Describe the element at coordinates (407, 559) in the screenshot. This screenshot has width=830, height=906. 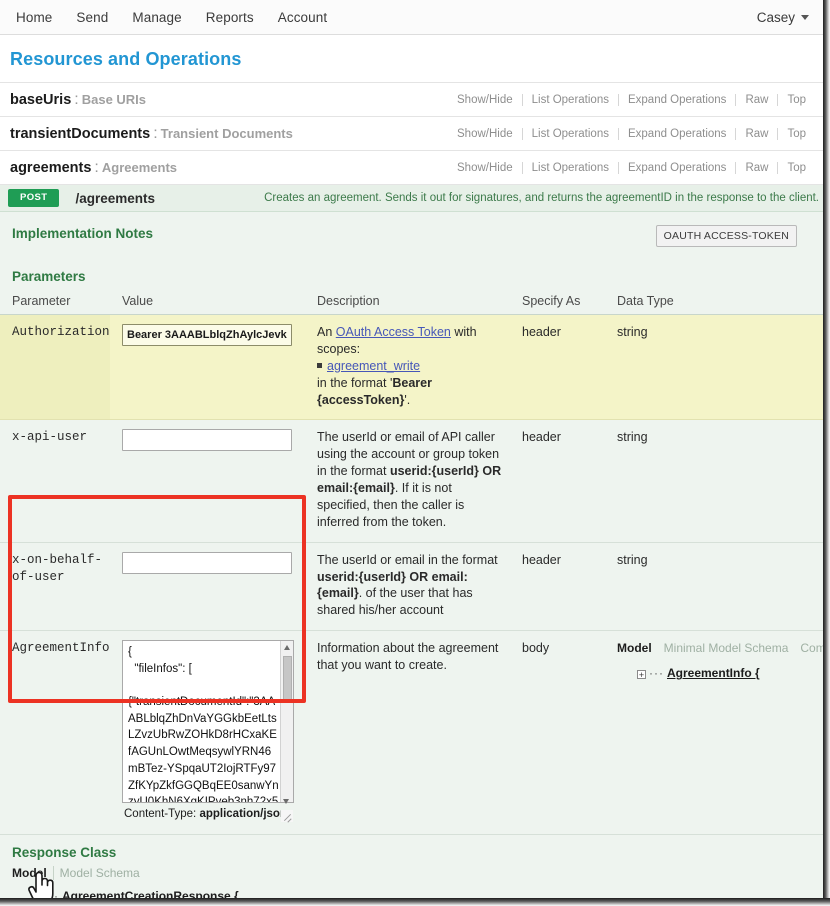
I see `desc-part-1: The userId or email in the format` at that location.